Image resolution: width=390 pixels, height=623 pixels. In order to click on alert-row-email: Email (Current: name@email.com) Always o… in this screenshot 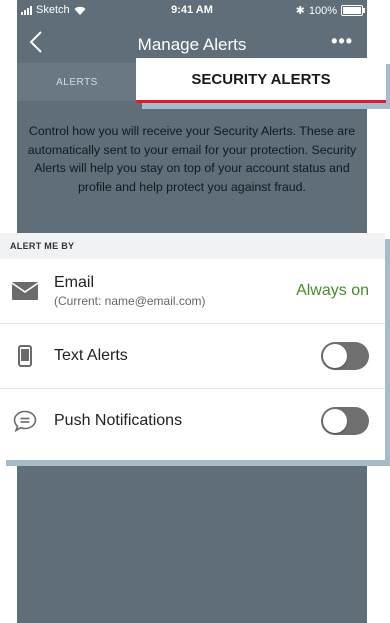, I will do `click(192, 291)`.